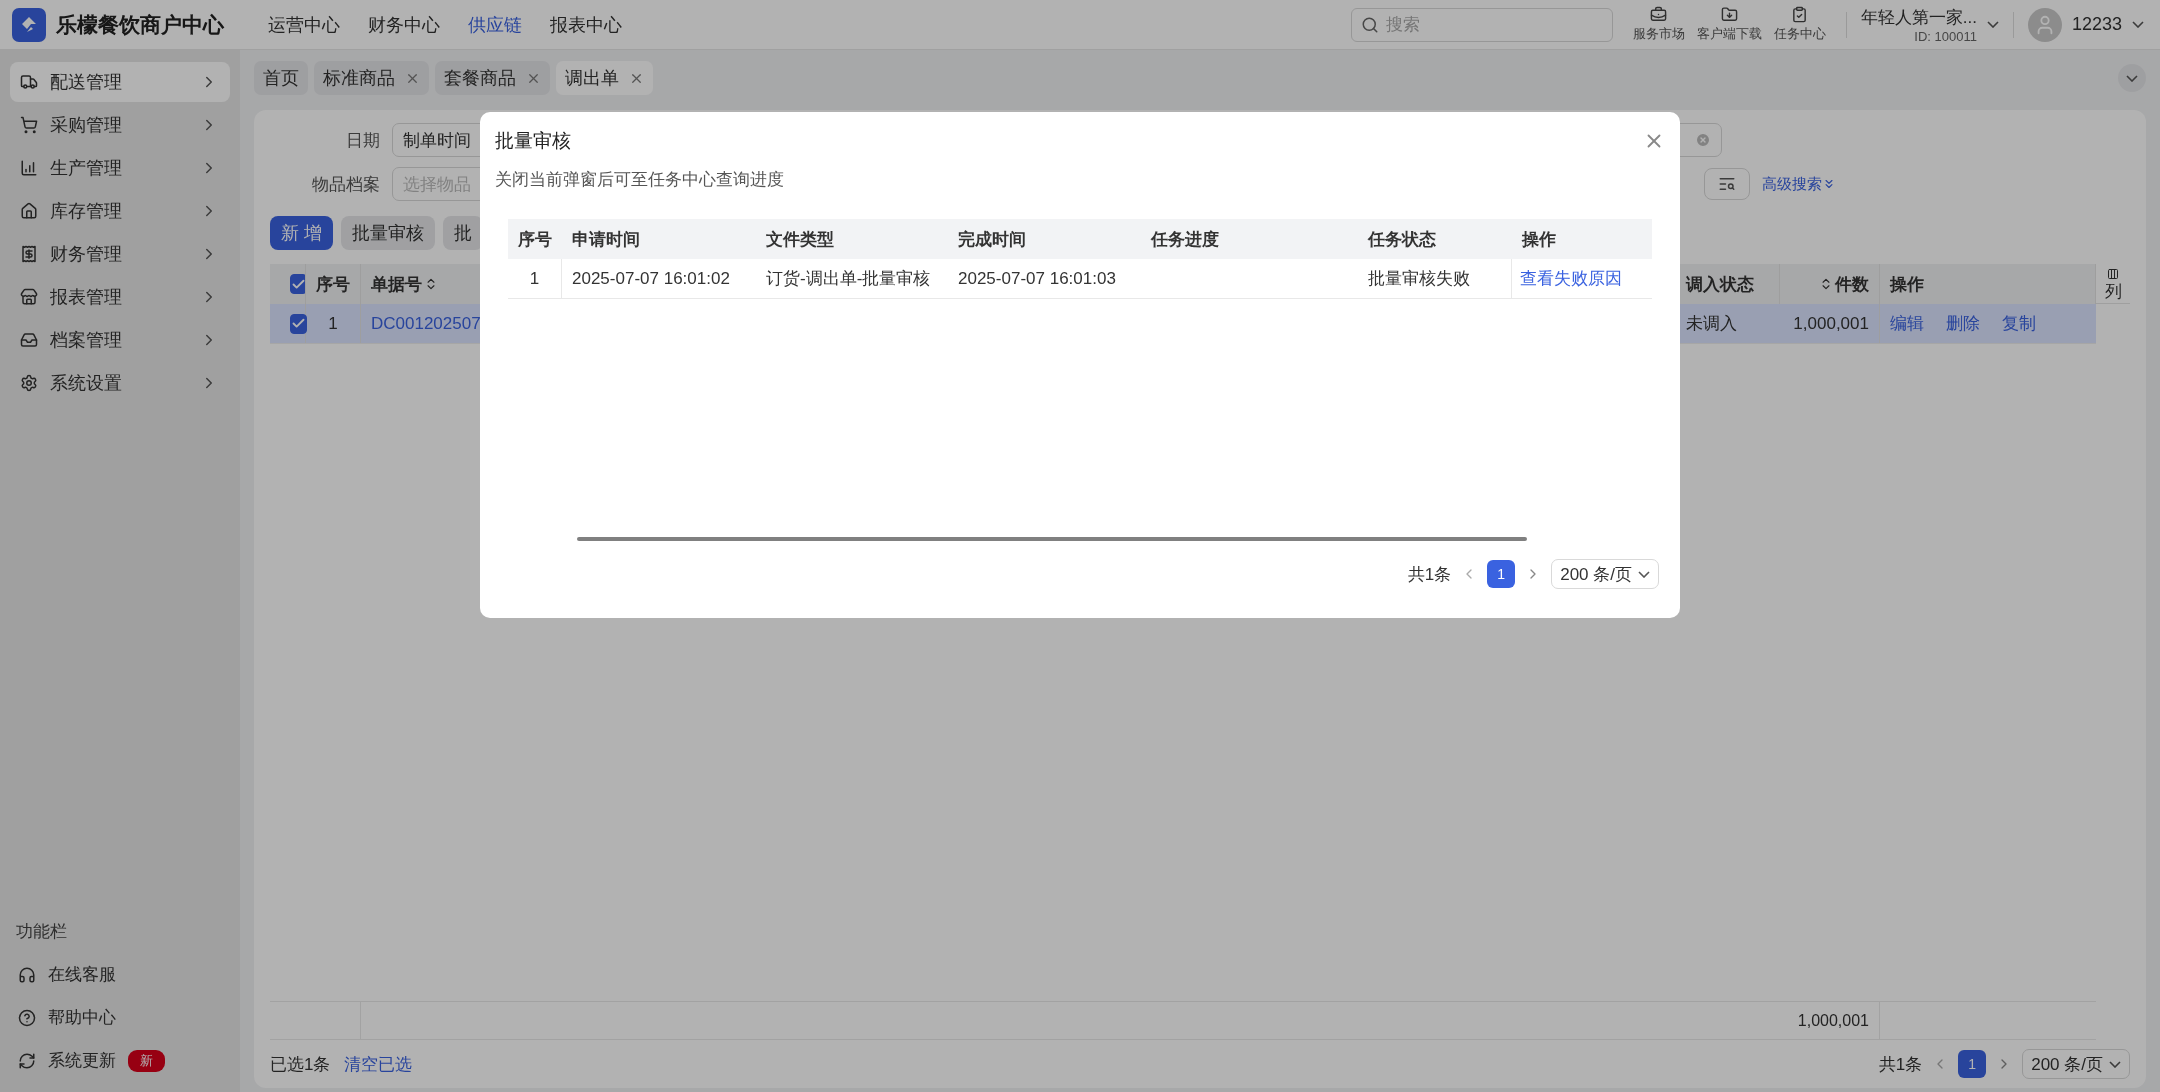 This screenshot has width=2160, height=1092. Describe the element at coordinates (1945, 36) in the screenshot. I see `store-id: ID: 100011` at that location.